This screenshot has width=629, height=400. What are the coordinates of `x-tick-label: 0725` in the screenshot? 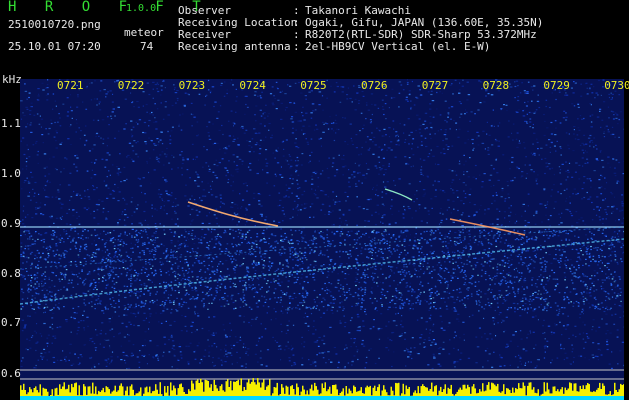 It's located at (313, 85).